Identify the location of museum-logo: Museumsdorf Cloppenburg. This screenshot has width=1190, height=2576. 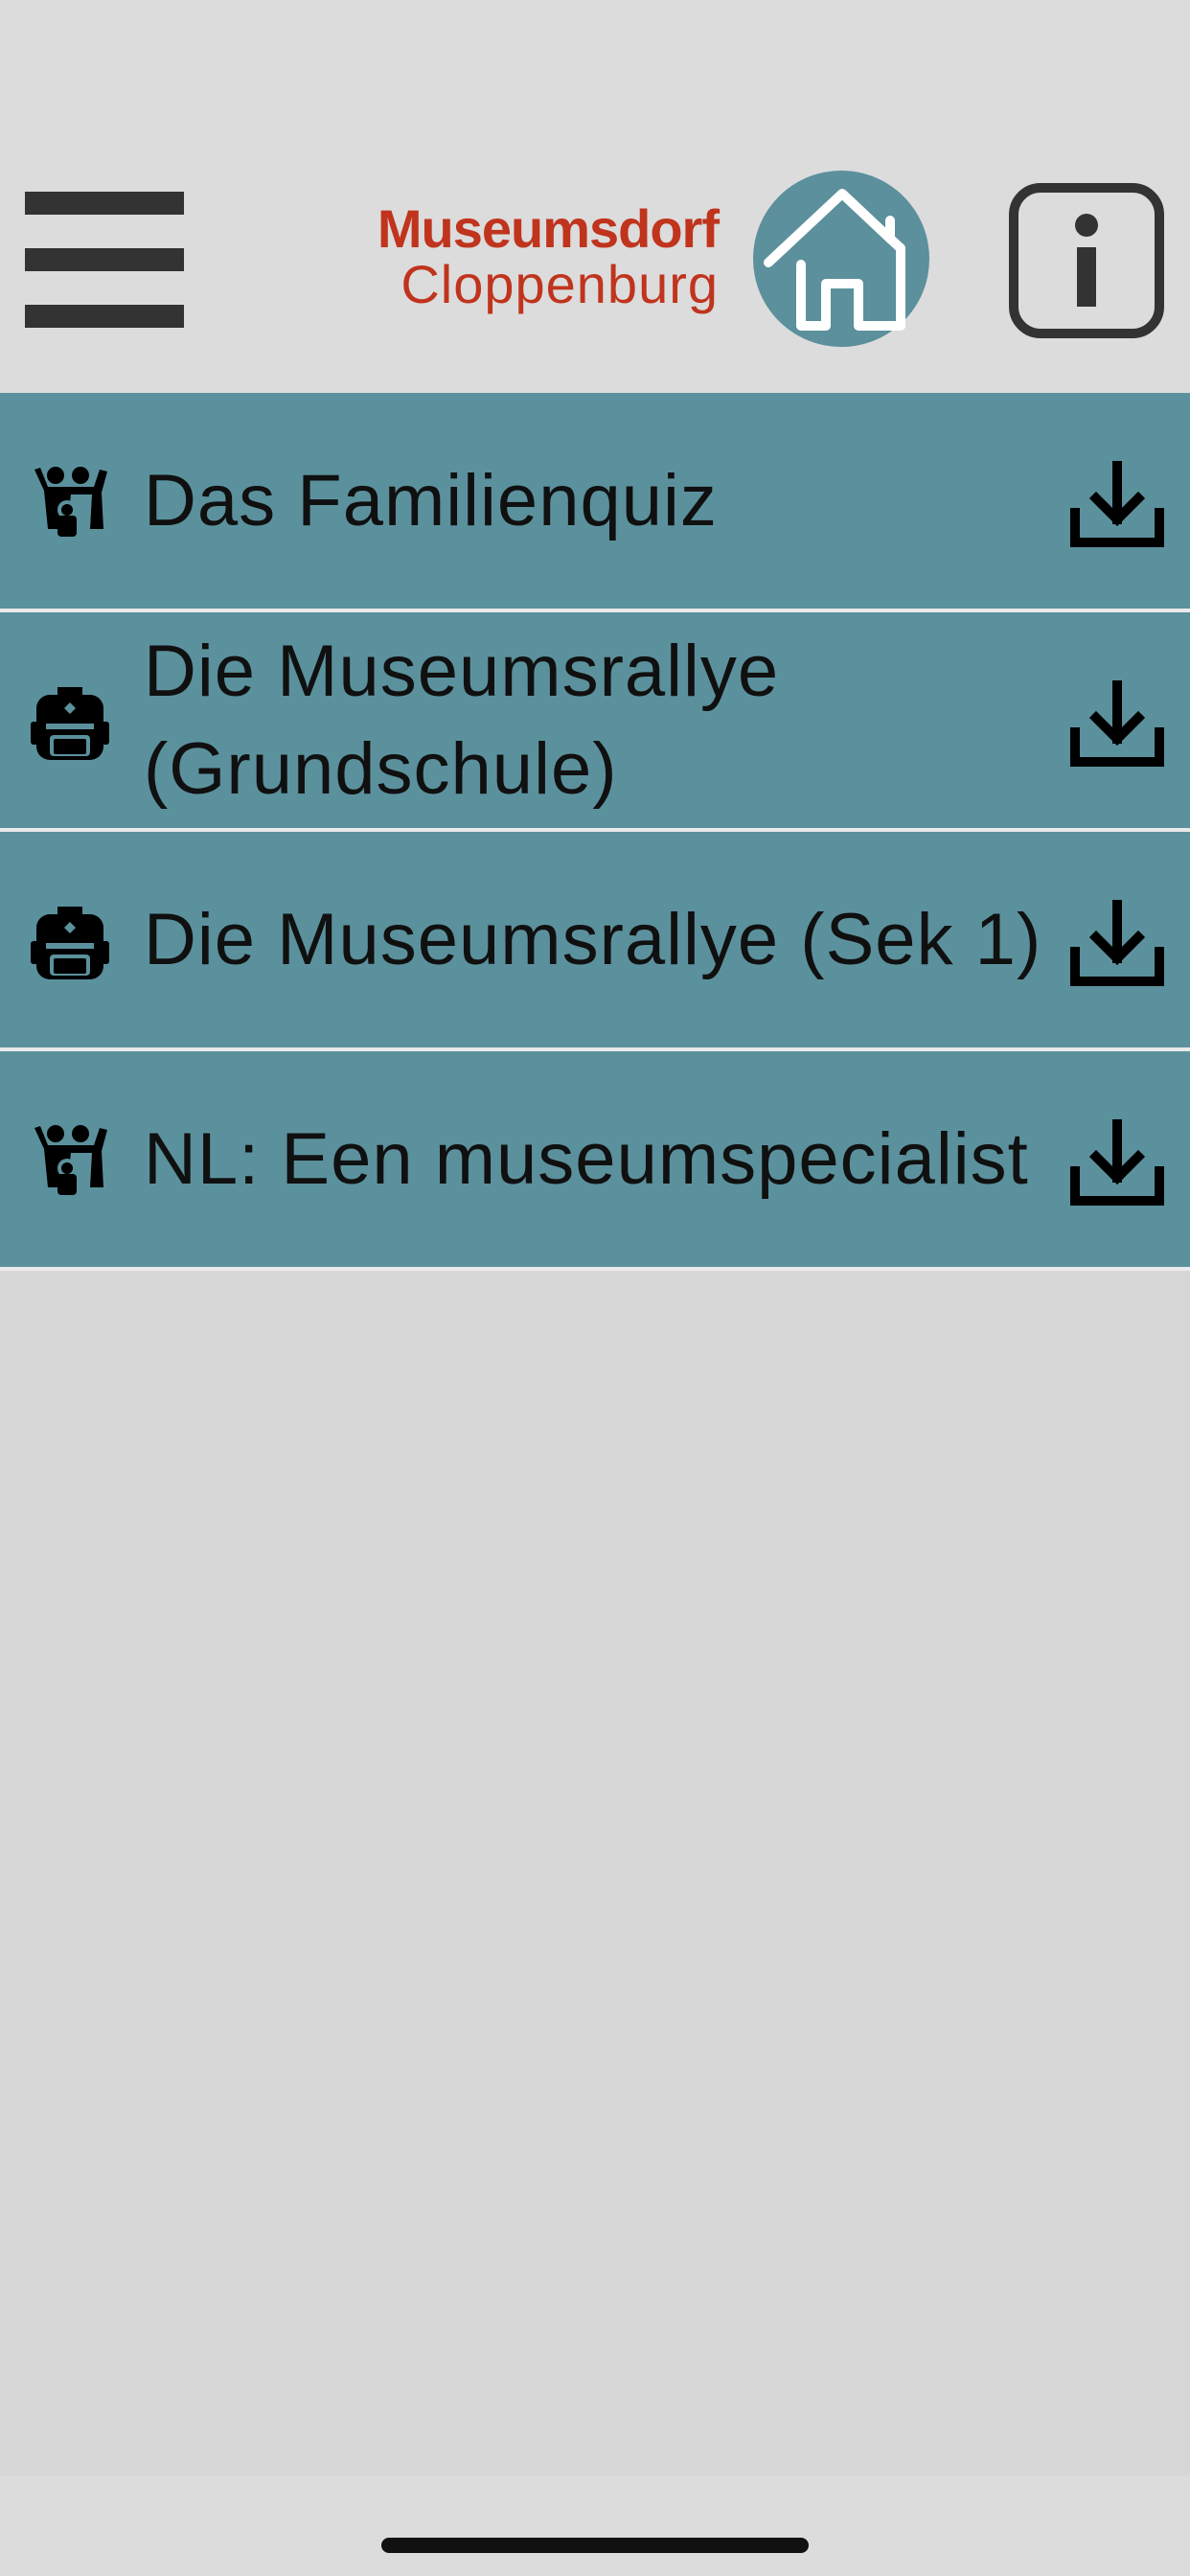
(523, 257).